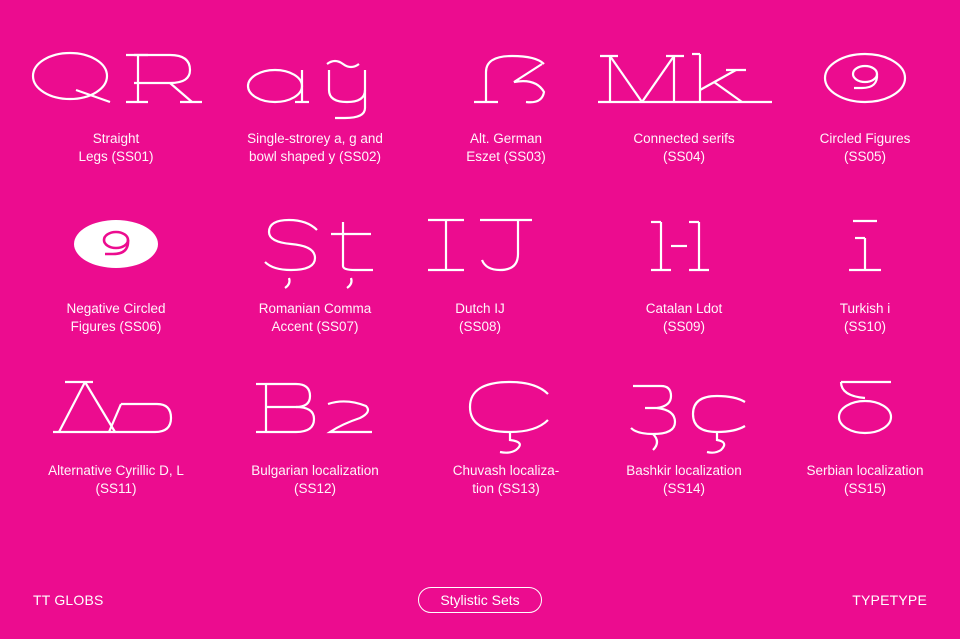 The image size is (960, 639). What do you see at coordinates (315, 326) in the screenshot?
I see `caption-line-2: Accent (SS07)` at bounding box center [315, 326].